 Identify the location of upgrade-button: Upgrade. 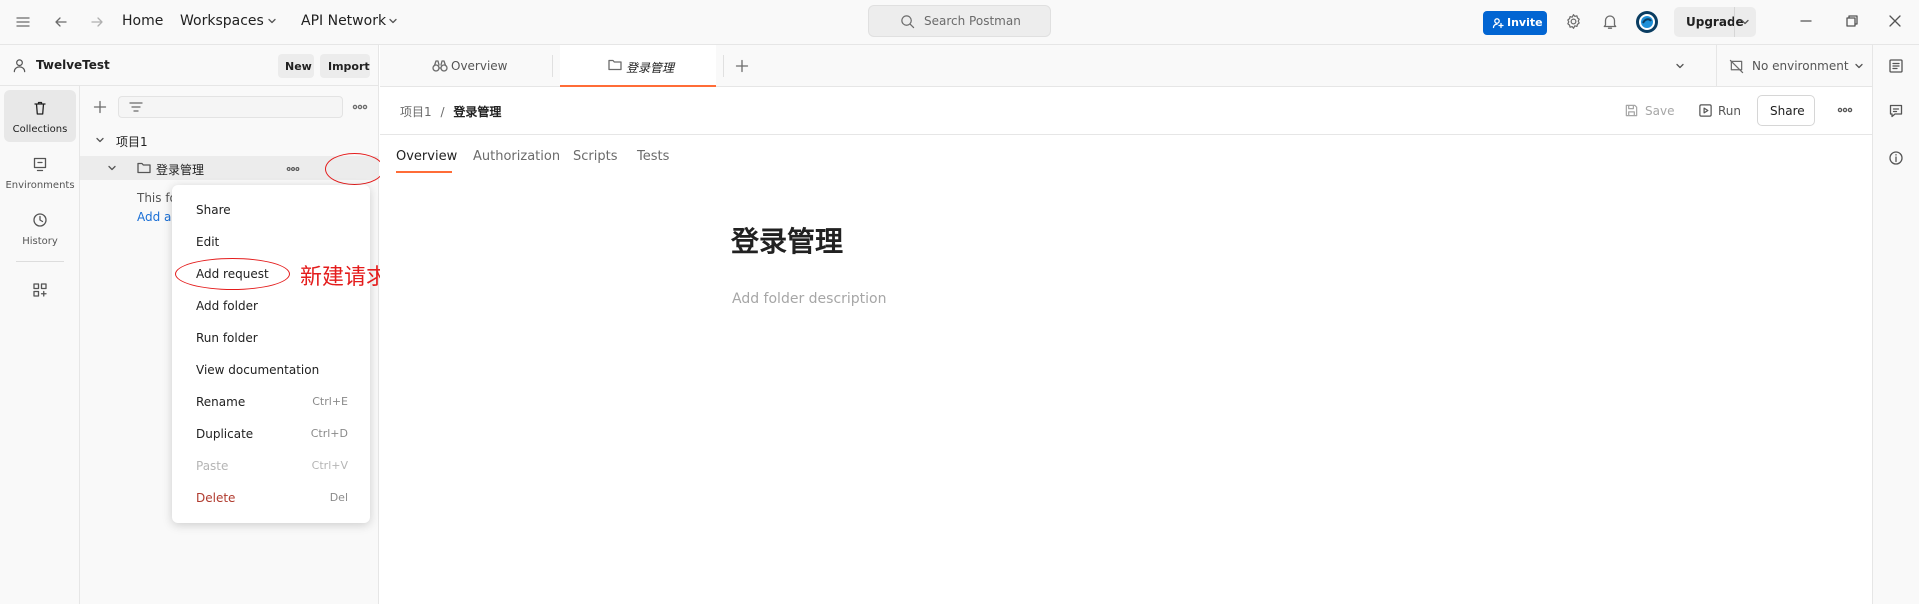
(1715, 22).